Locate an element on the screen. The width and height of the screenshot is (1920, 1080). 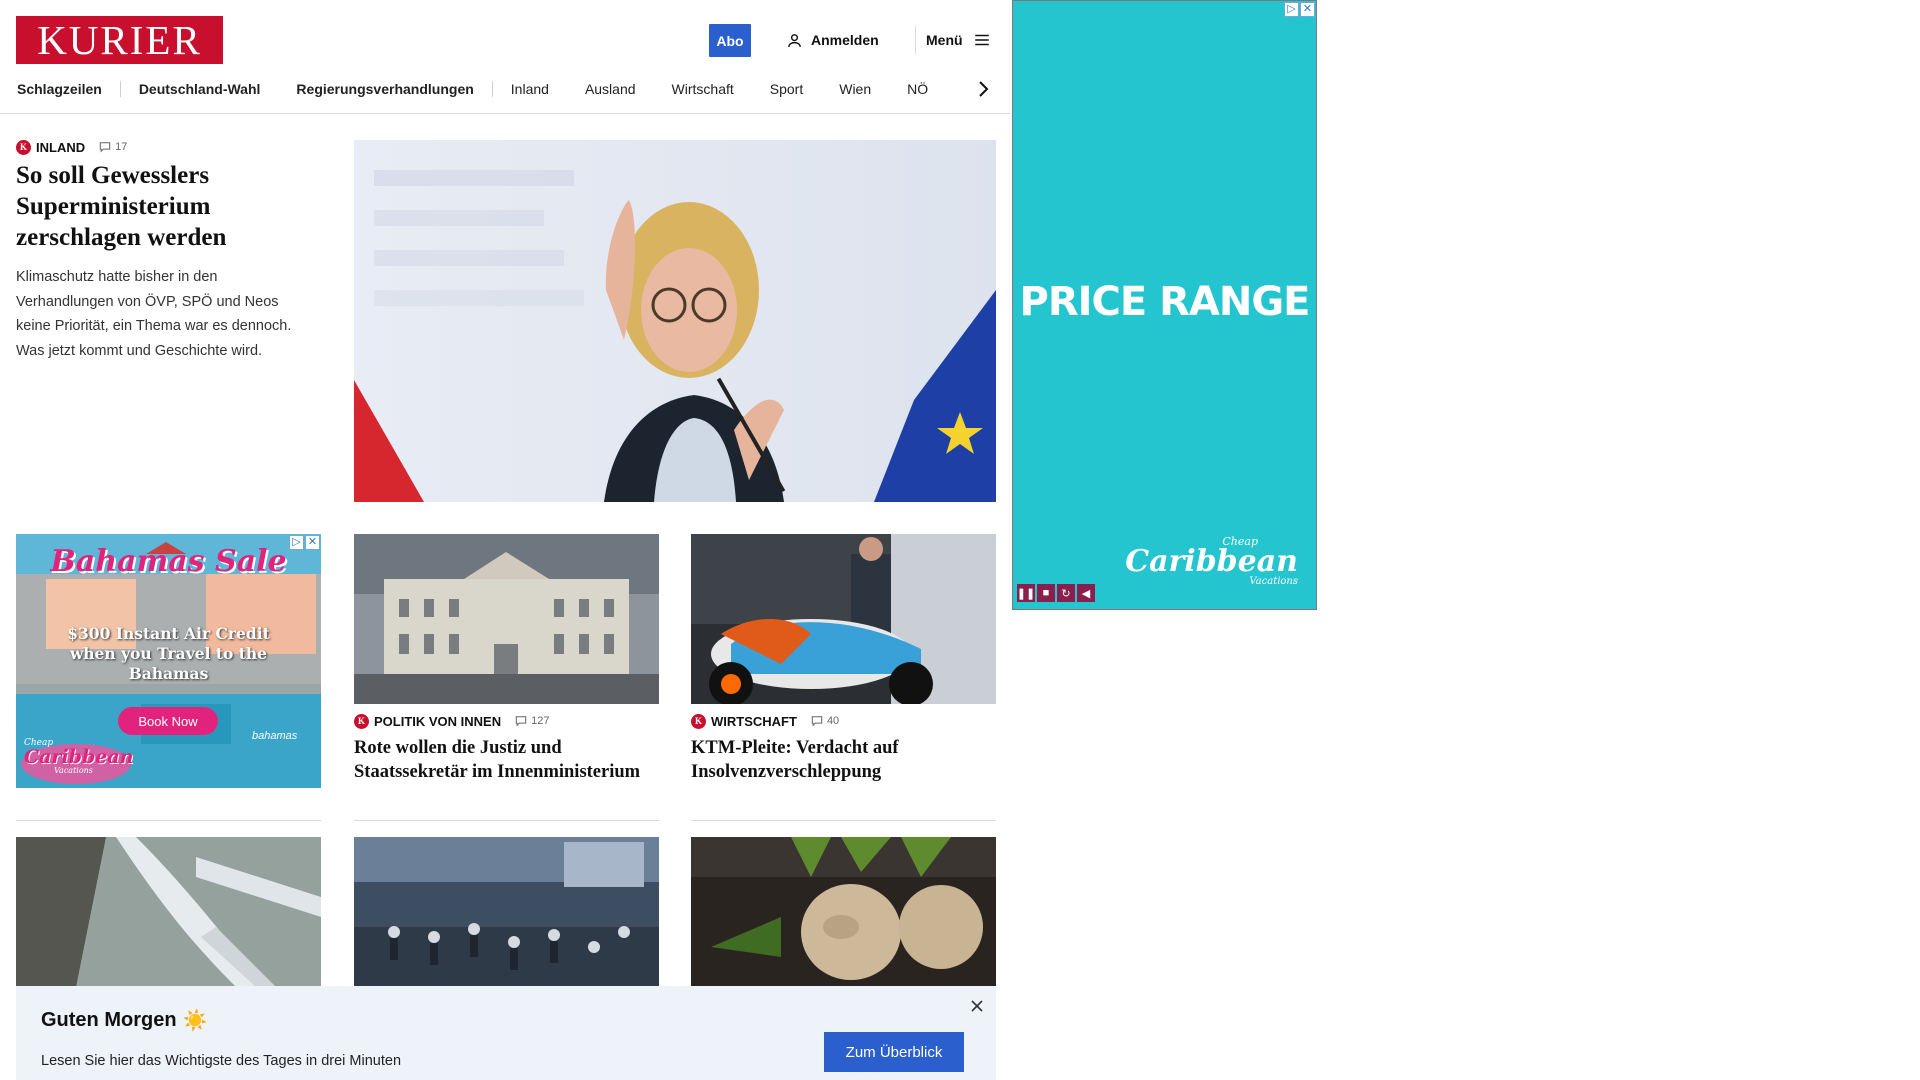
logo-text: KURIER is located at coordinates (119, 39).